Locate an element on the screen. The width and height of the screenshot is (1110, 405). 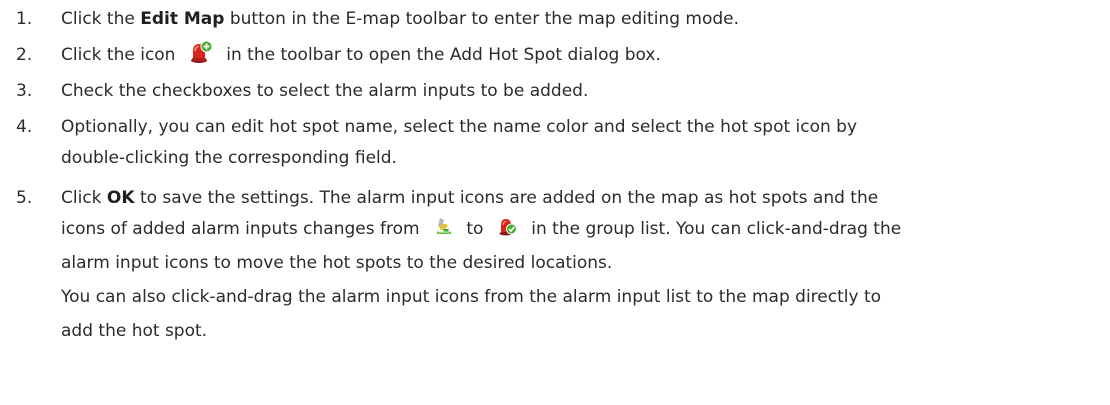
note-line-2: add the hot spot. is located at coordinates (134, 331).